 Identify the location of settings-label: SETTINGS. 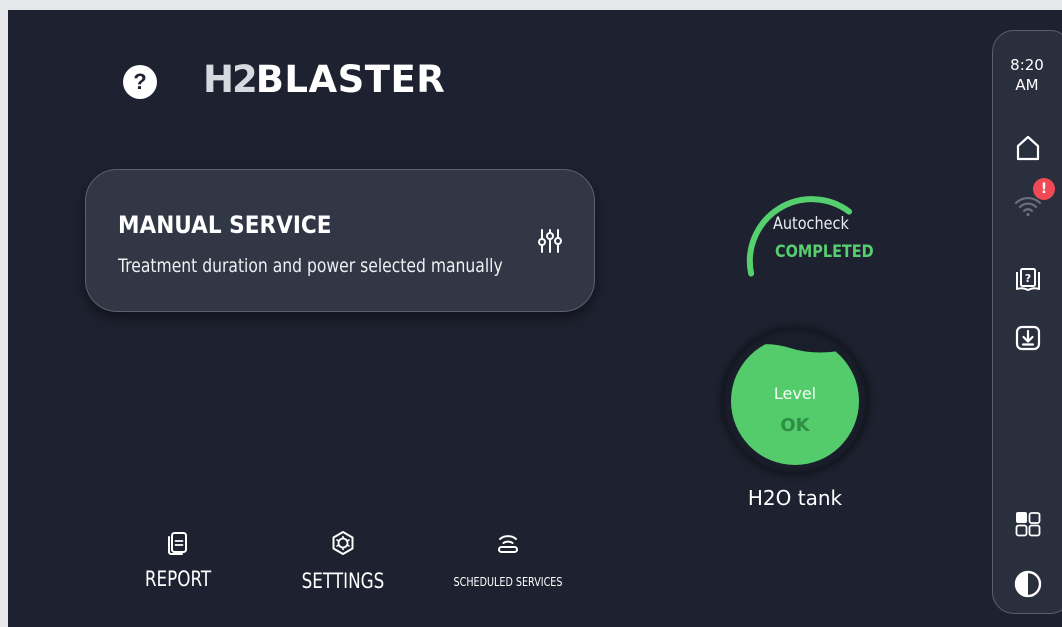
(343, 581).